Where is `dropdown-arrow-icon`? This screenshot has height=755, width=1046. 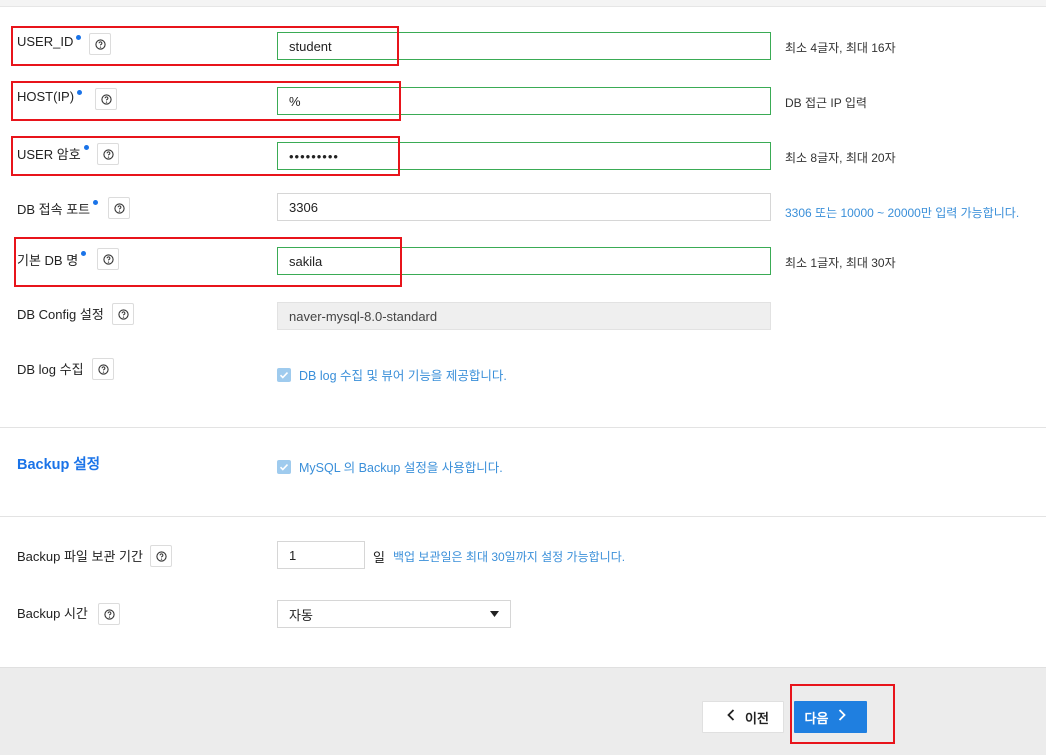 dropdown-arrow-icon is located at coordinates (494, 614).